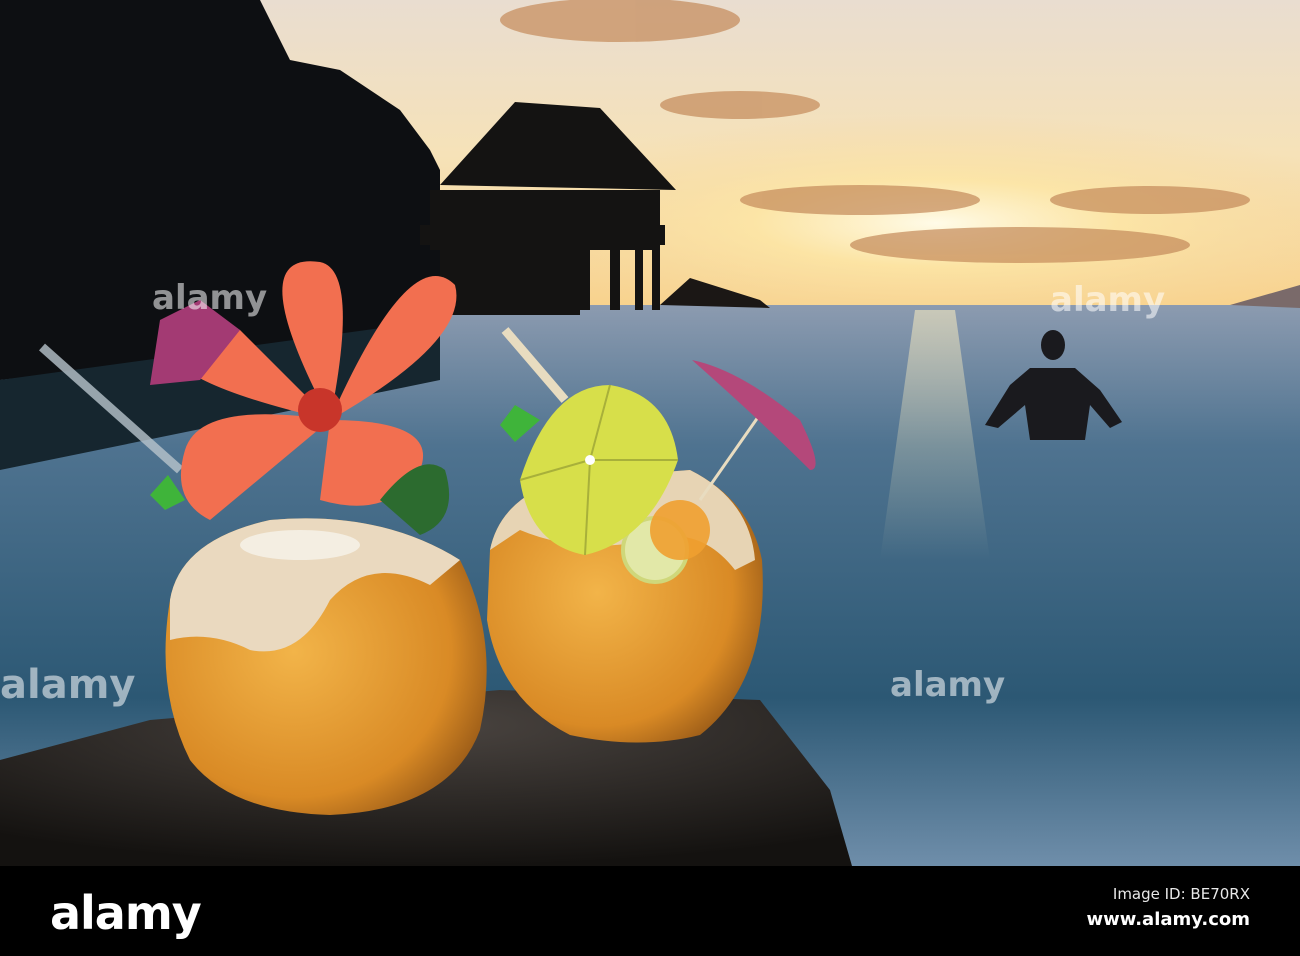  I want to click on image-id: Image ID: BE70RX, so click(1181, 894).